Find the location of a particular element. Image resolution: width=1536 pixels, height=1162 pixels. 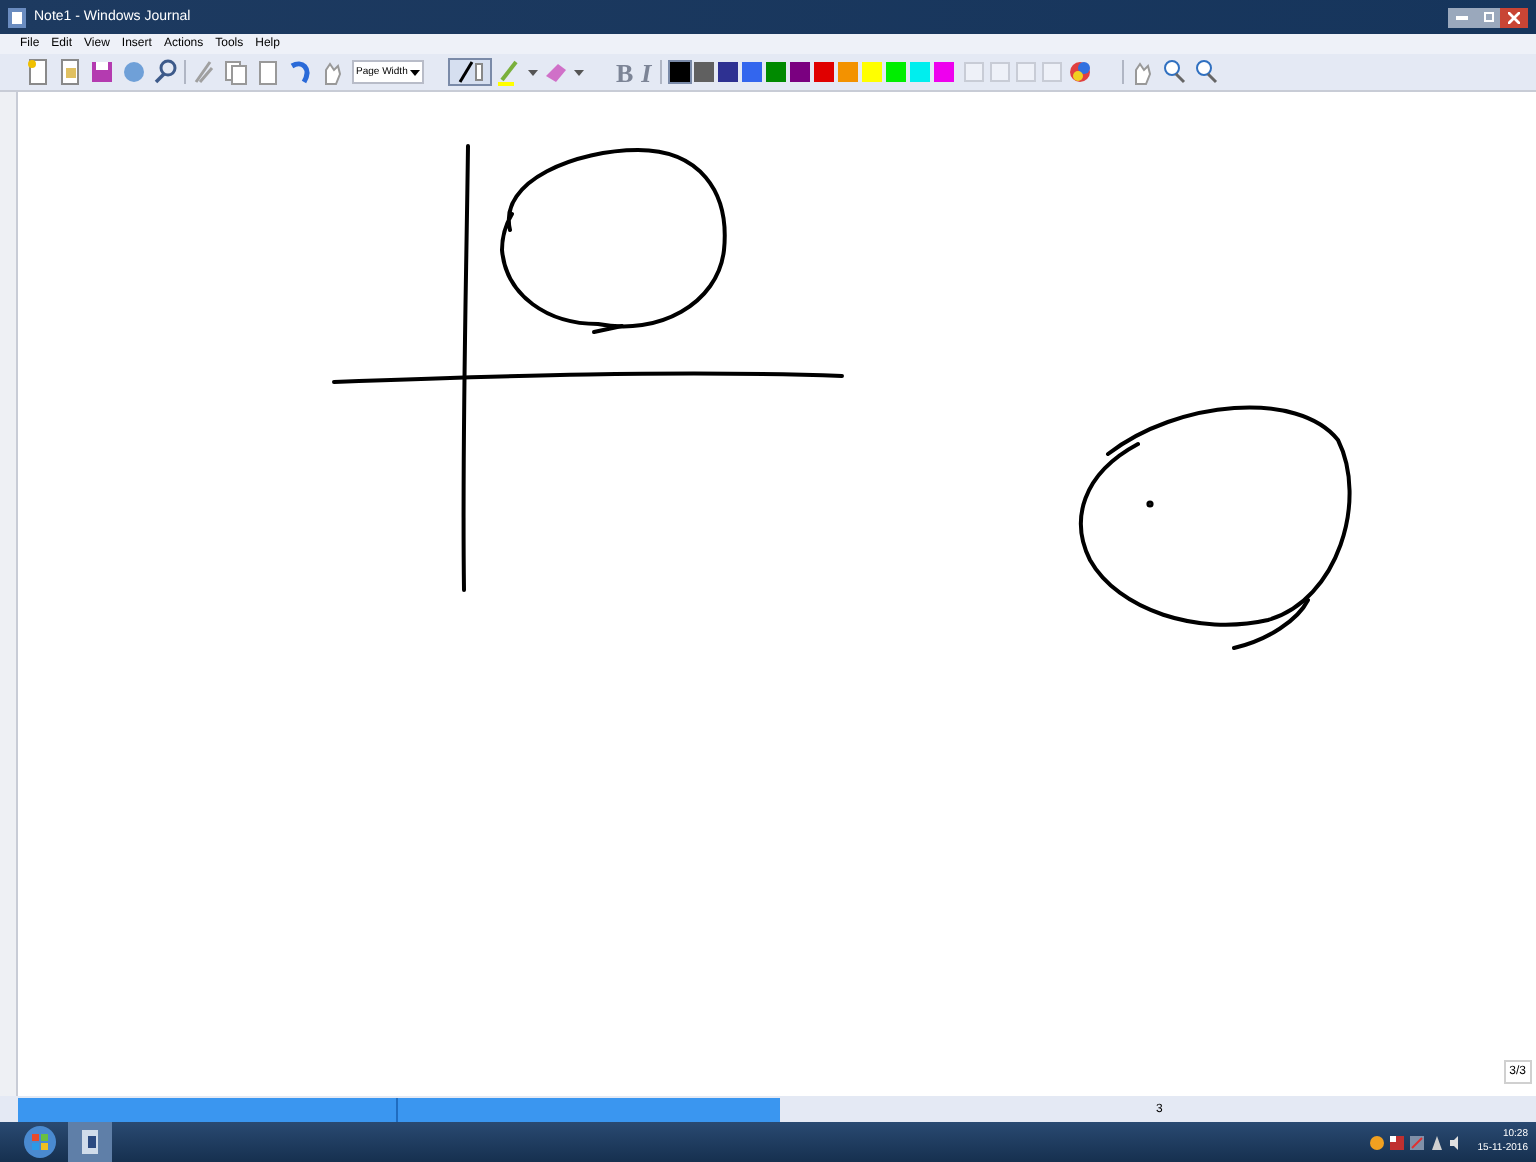

journal-icon is located at coordinates (90, 1142).